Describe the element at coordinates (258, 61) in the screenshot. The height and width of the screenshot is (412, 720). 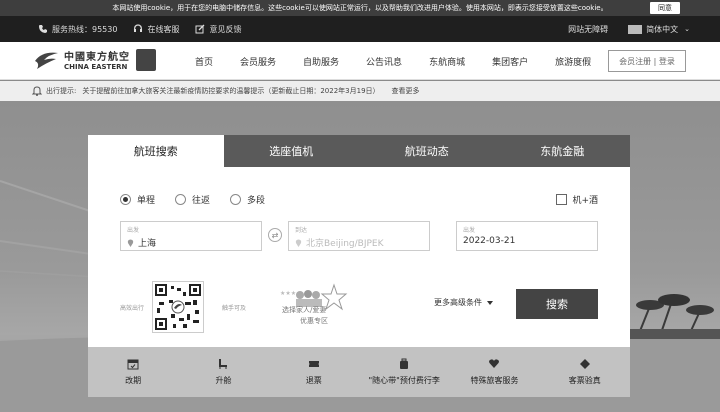
I see `nav-item-member: 会员服务` at that location.